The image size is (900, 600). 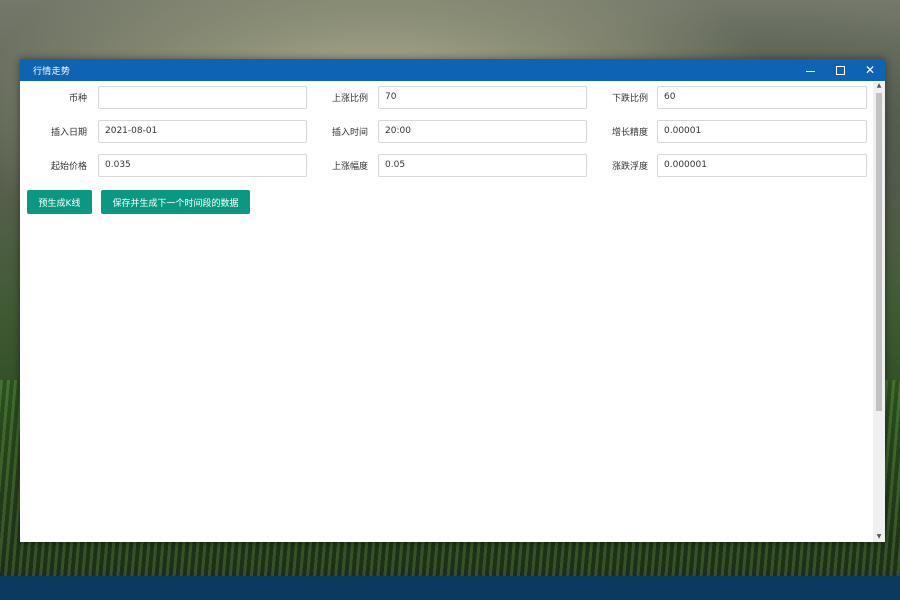 I want to click on fall-ratio-input: 60, so click(x=762, y=97).